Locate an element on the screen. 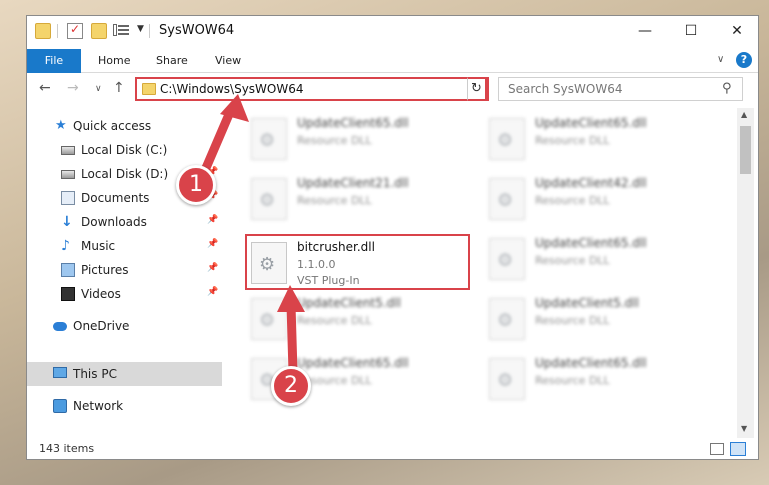 This screenshot has height=485, width=769. sidebar-item-network: Network is located at coordinates (124, 406).